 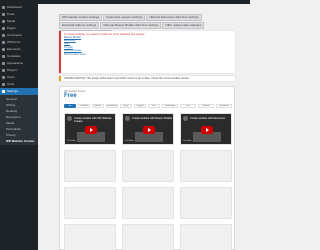 What do you see at coordinates (3, 77) in the screenshot?
I see `user-icon` at bounding box center [3, 77].